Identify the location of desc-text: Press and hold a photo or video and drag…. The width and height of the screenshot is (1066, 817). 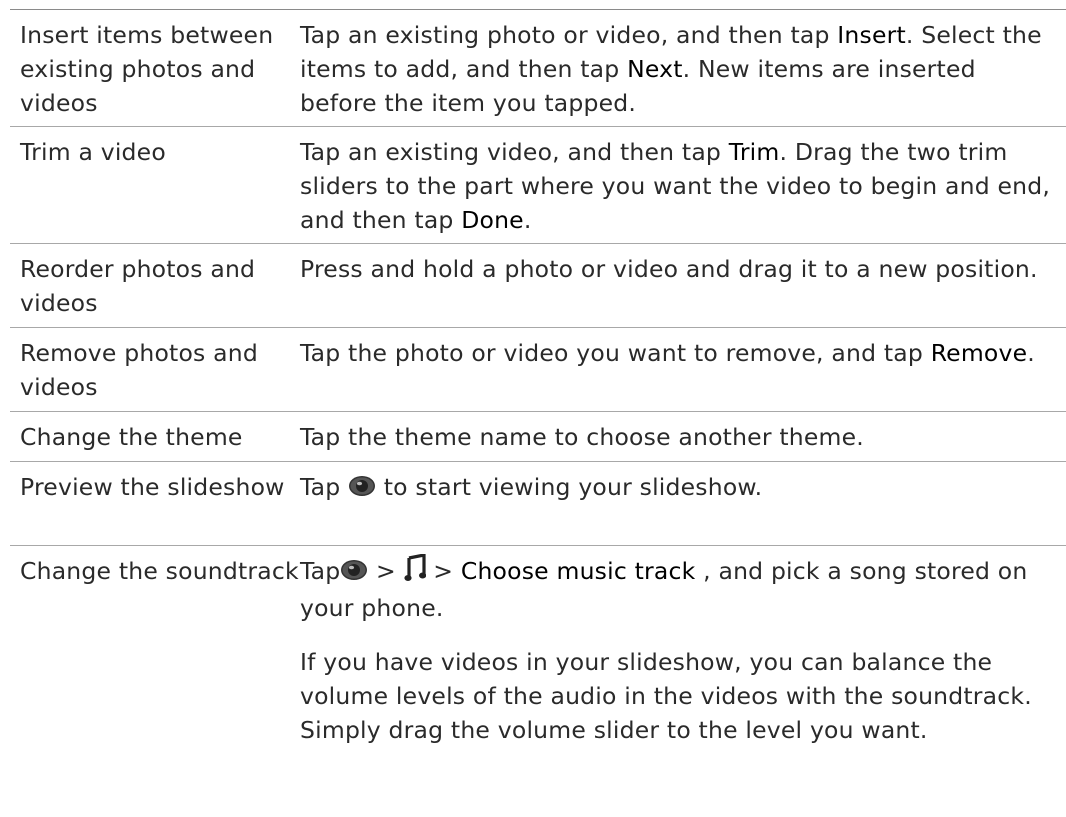
(669, 269).